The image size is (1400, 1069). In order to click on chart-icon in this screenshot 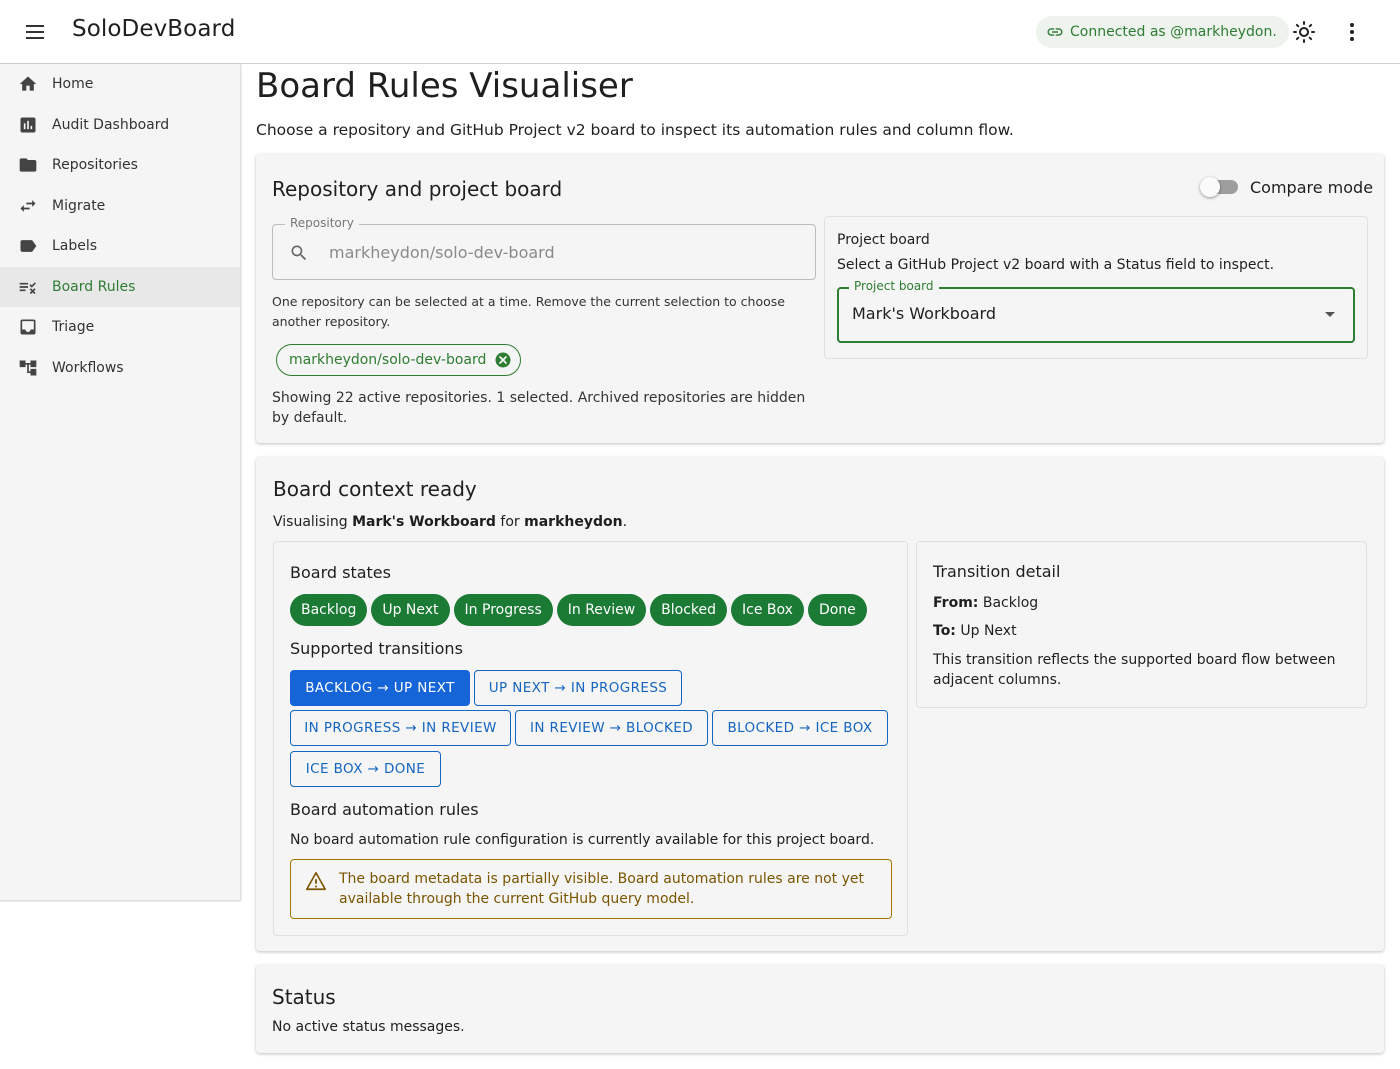, I will do `click(28, 125)`.